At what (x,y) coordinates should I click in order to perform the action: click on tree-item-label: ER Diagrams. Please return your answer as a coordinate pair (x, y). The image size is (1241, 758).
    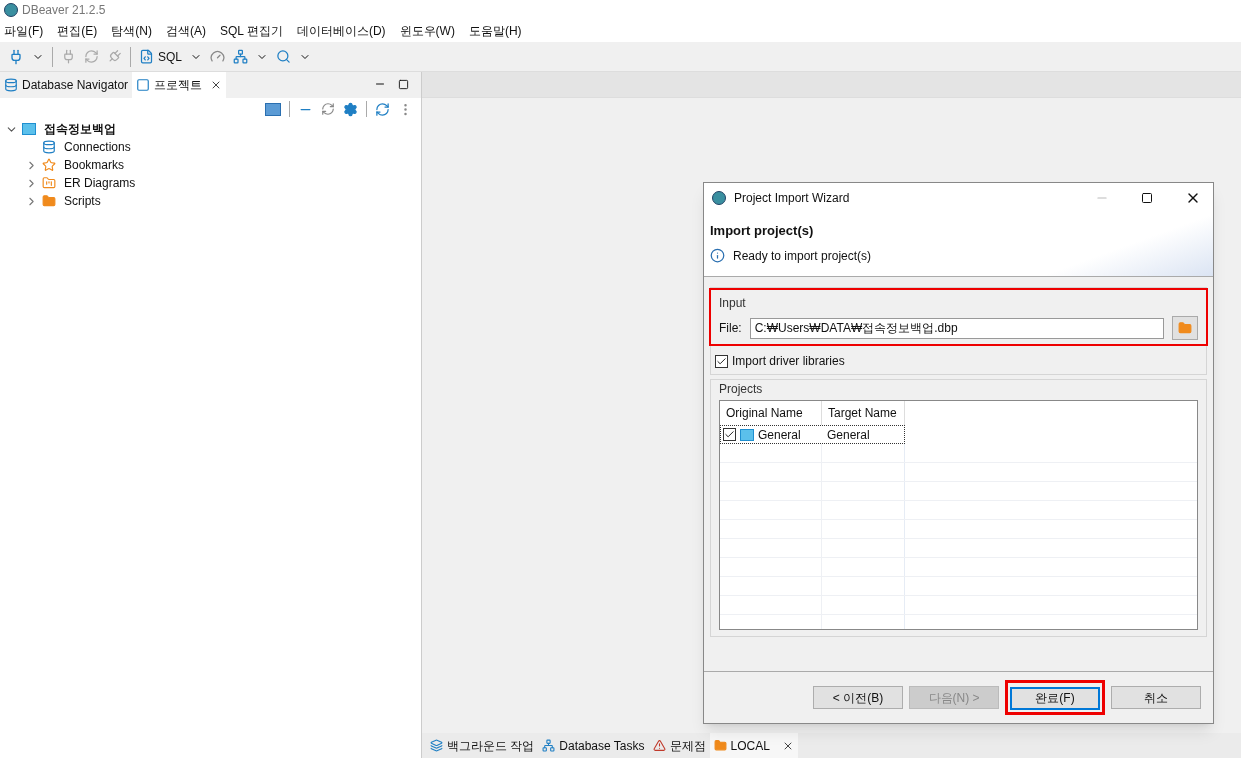
    Looking at the image, I should click on (100, 183).